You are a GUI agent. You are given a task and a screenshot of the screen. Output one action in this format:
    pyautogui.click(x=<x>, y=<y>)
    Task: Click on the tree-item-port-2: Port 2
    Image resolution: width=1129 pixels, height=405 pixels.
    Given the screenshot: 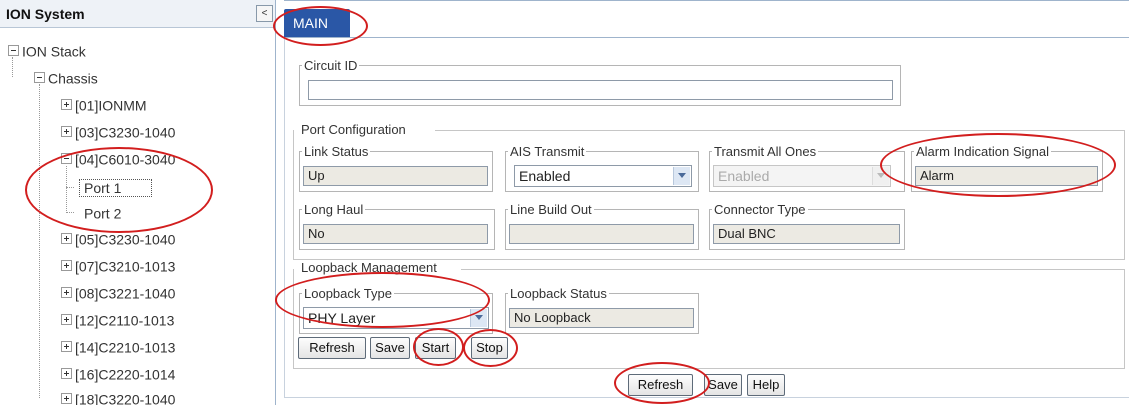 What is the action you would take?
    pyautogui.click(x=102, y=212)
    